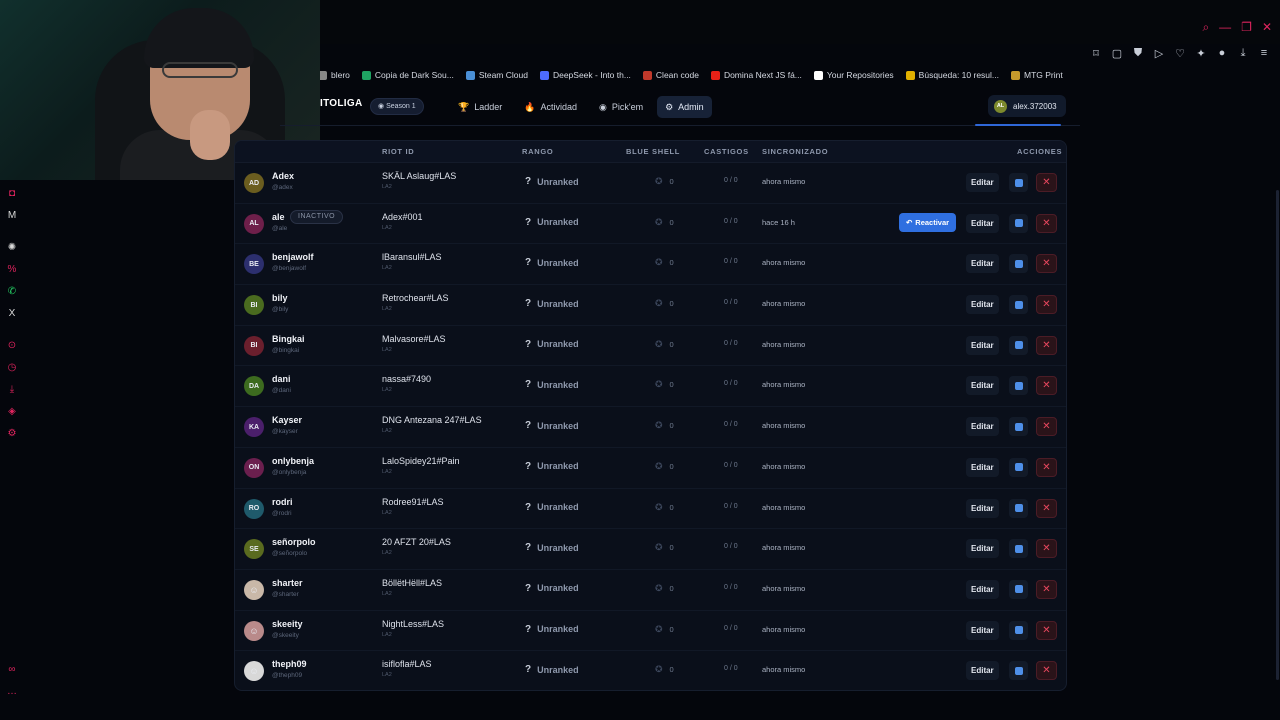 The width and height of the screenshot is (1280, 720). Describe the element at coordinates (684, 107) in the screenshot. I see `tab-admin: ⚙ Admin` at that location.